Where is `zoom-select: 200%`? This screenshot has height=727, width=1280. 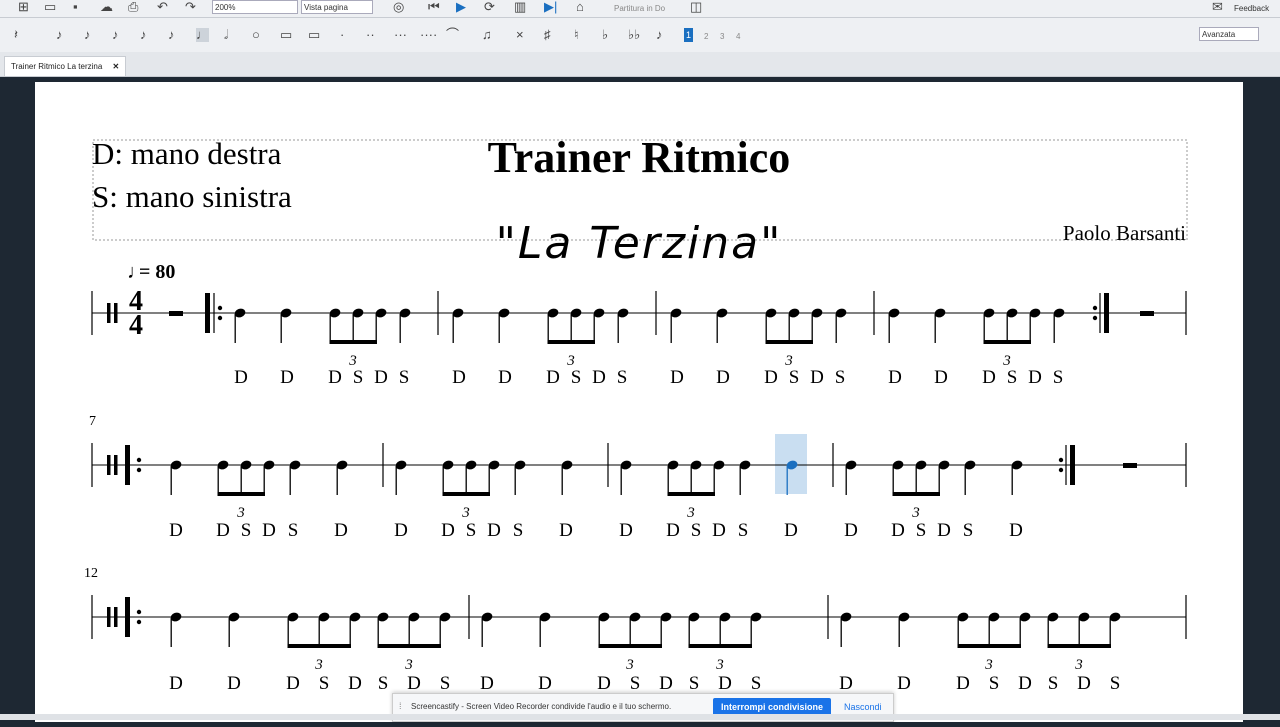
zoom-select: 200% is located at coordinates (255, 7).